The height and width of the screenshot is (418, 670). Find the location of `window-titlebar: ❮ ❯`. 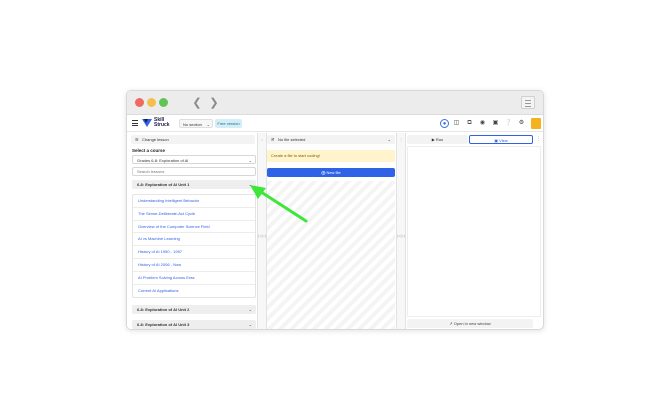

window-titlebar: ❮ ❯ is located at coordinates (335, 103).